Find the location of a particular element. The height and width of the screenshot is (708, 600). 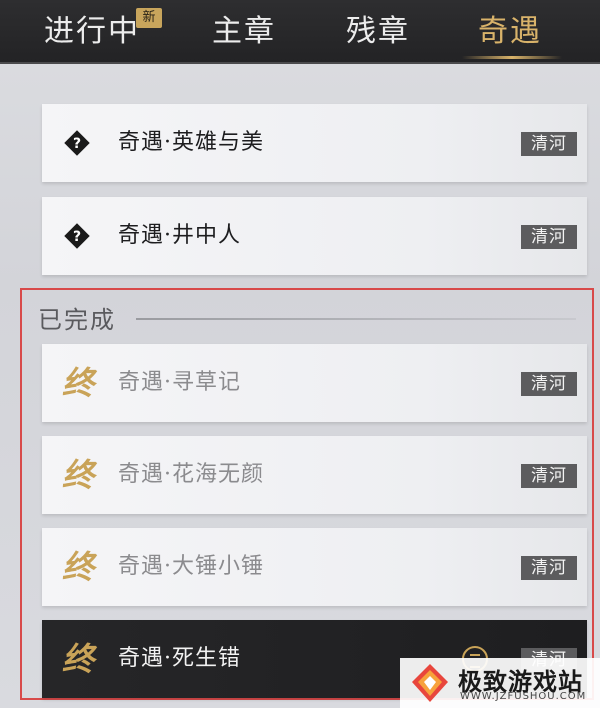

tab-encounter: 奇遇 is located at coordinates (510, 32).